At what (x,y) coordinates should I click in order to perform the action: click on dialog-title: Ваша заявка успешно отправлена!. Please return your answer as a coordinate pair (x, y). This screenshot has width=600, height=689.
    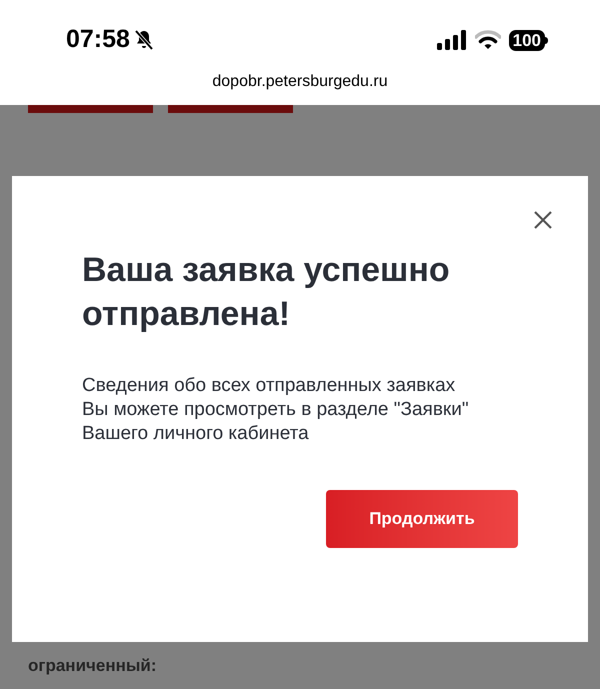
    Looking at the image, I should click on (266, 292).